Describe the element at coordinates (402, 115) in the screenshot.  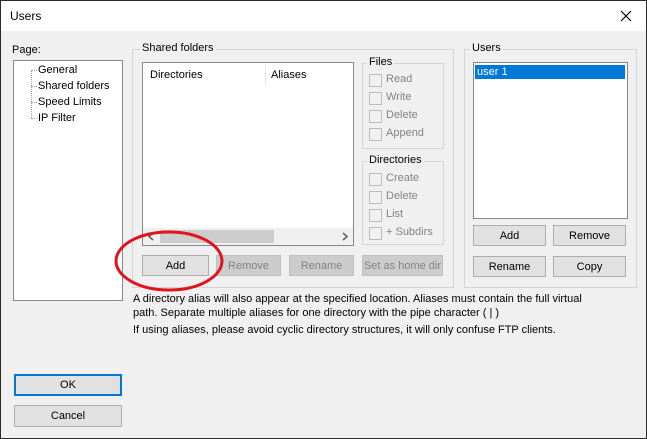
I see `delete-file-label: Delete` at that location.